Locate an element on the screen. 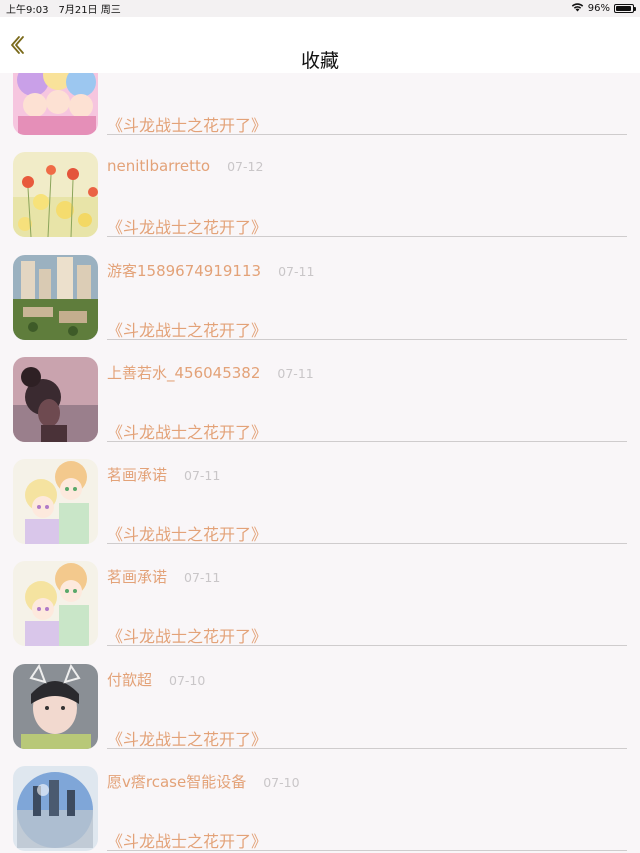  username: nenitlbarretto is located at coordinates (158, 166).